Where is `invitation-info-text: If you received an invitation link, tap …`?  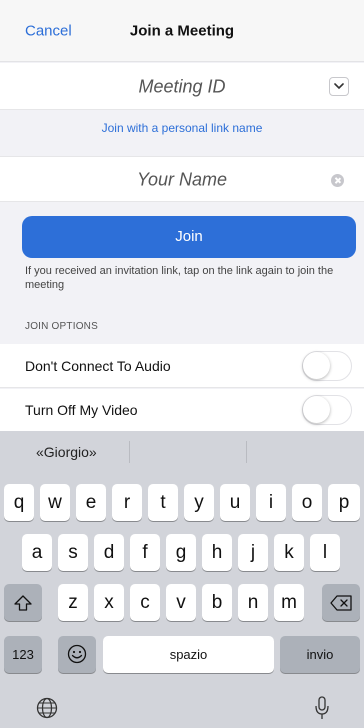 invitation-info-text: If you received an invitation link, tap … is located at coordinates (179, 278).